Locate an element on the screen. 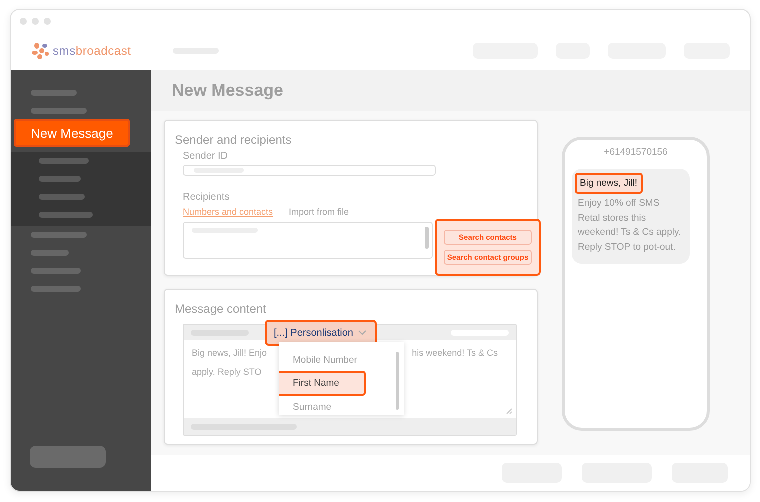  recipients-tab: Import from file is located at coordinates (319, 212).